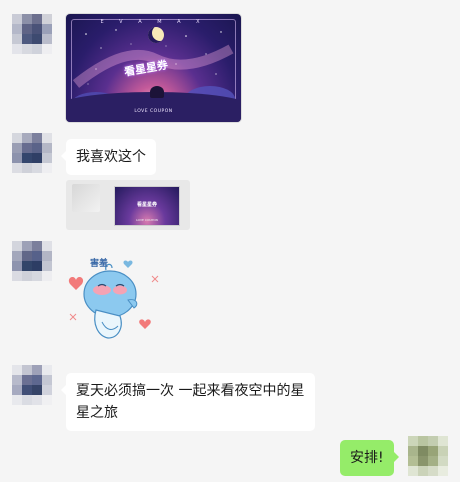  Describe the element at coordinates (153, 111) in the screenshot. I see `coupon-label: LOVE COUPON` at that location.